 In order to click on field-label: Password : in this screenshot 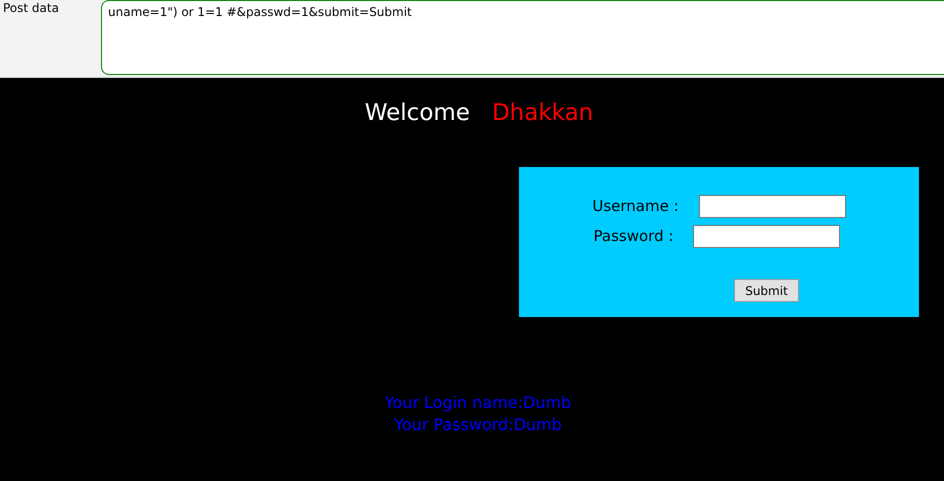, I will do `click(634, 236)`.